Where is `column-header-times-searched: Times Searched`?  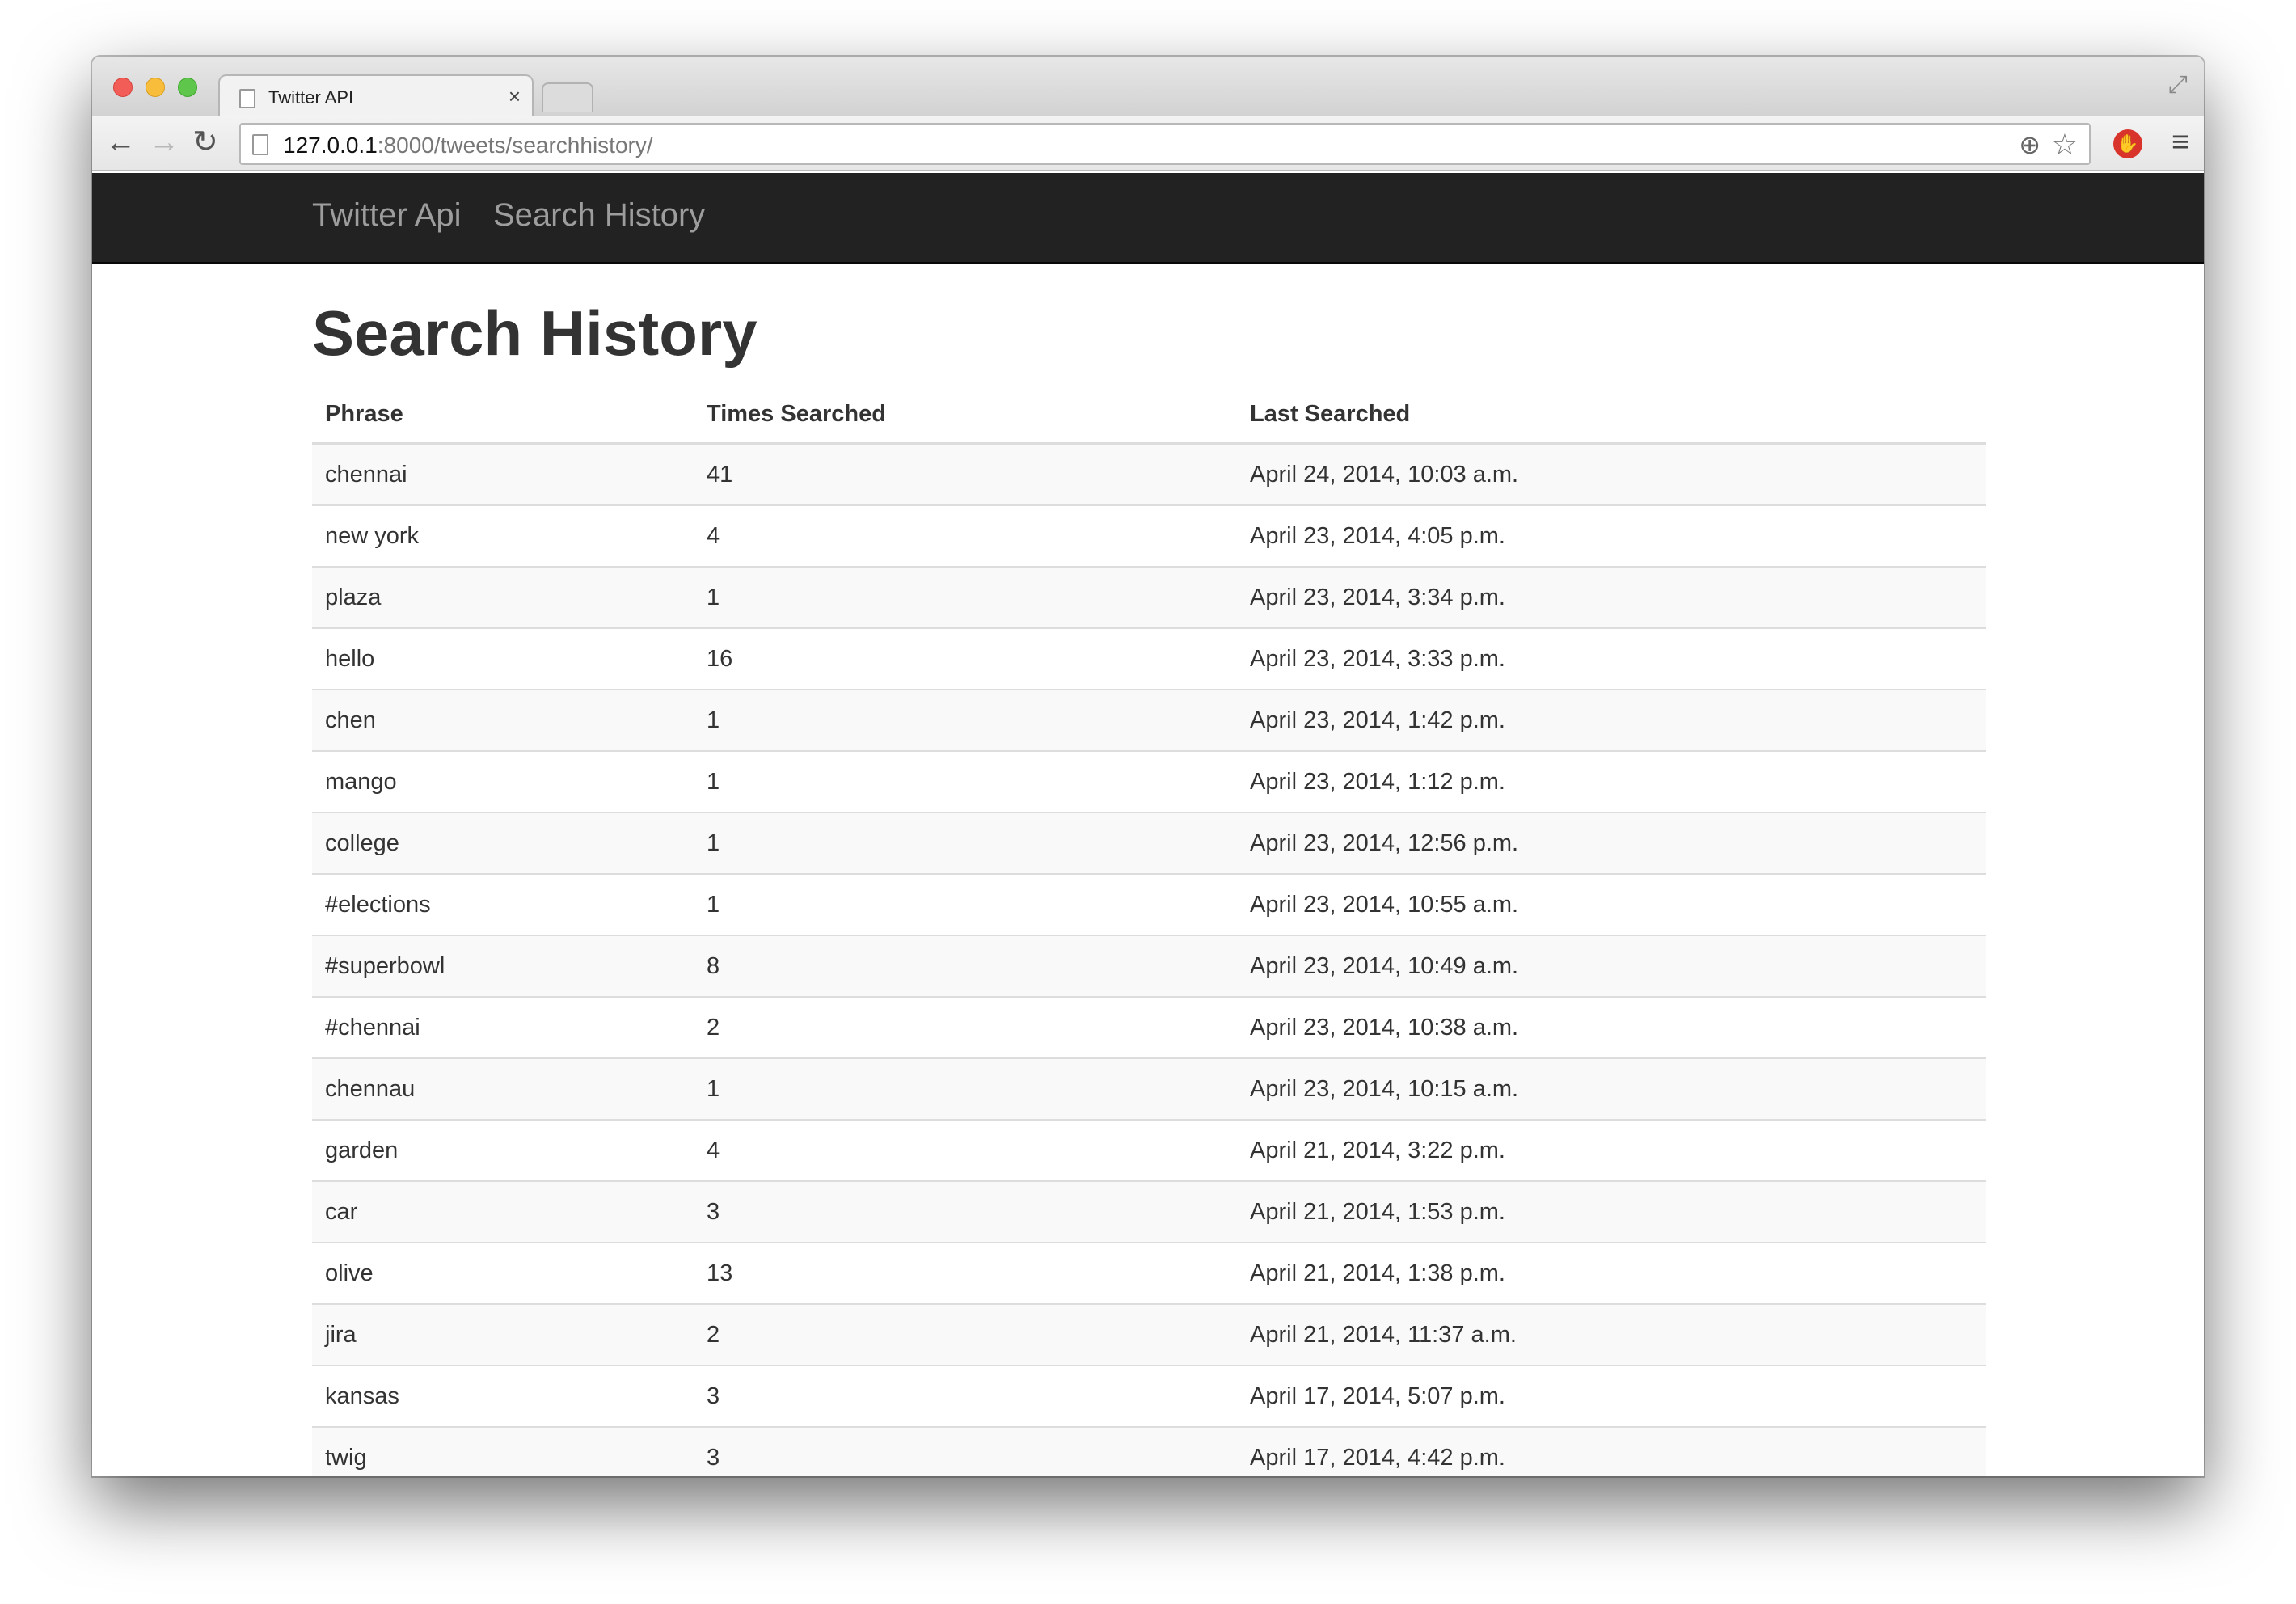 column-header-times-searched: Times Searched is located at coordinates (966, 415).